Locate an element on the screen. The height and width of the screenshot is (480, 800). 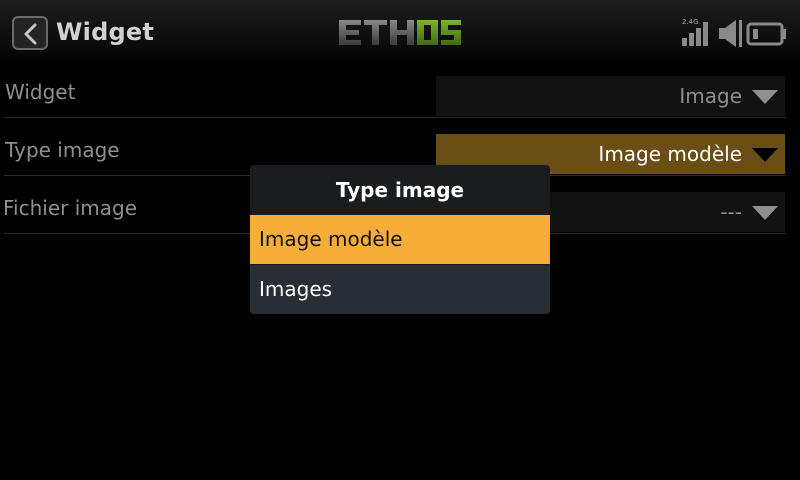
type-image-dialog: Type image Image modèle Images is located at coordinates (400, 239).